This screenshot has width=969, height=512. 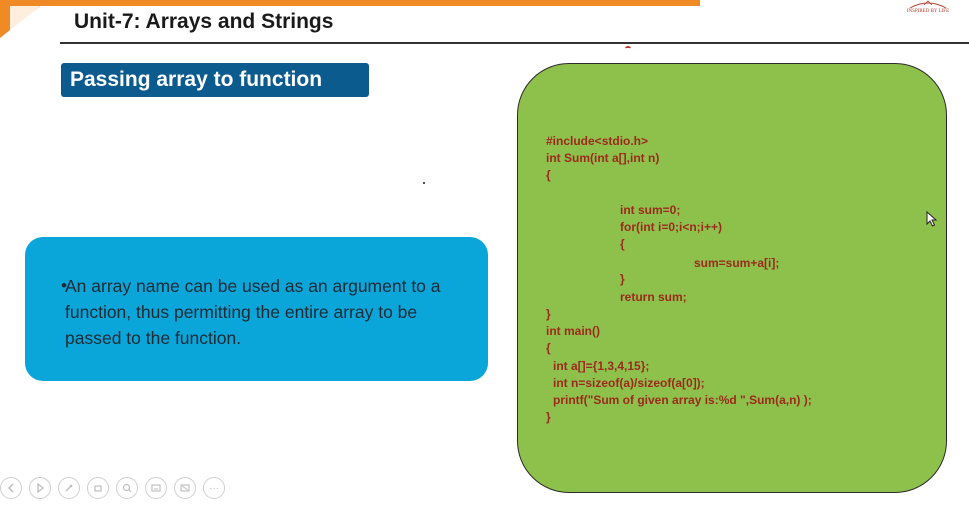 What do you see at coordinates (597, 141) in the screenshot?
I see `code-line: #include<stdio.h>` at bounding box center [597, 141].